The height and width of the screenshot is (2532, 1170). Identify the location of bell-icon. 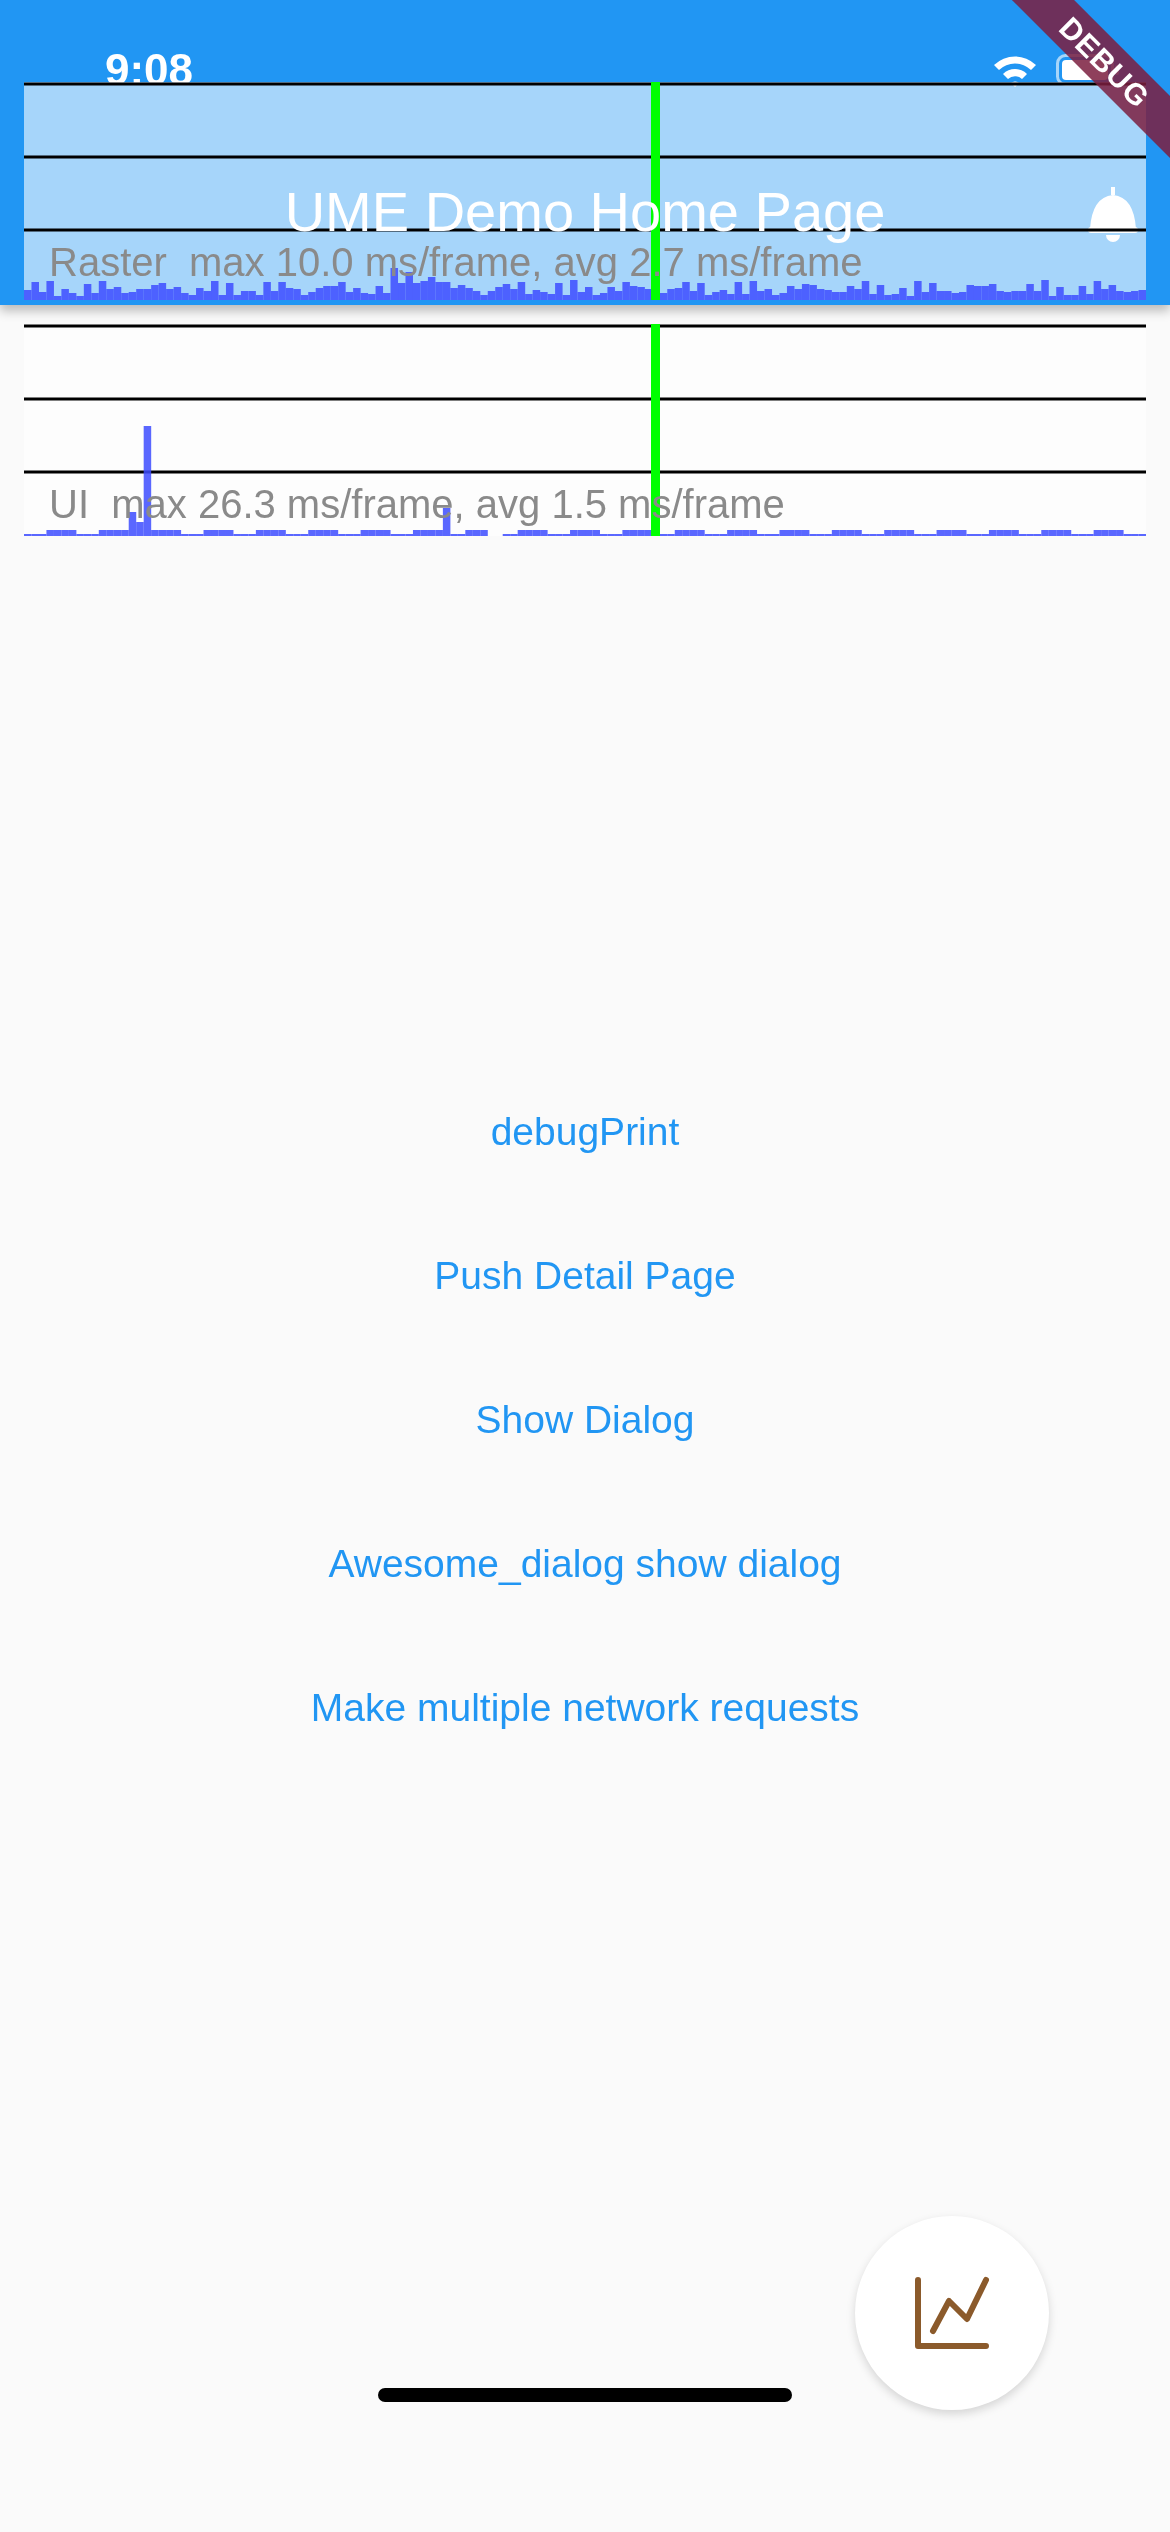
(1113, 215).